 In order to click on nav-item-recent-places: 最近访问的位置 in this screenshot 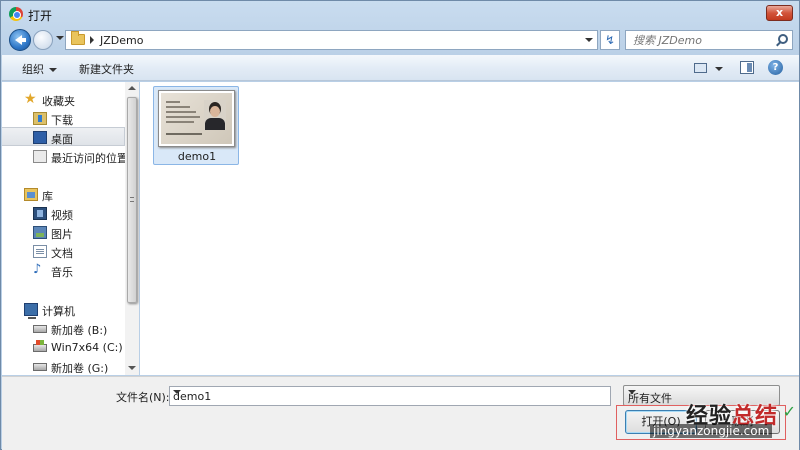, I will do `click(65, 156)`.